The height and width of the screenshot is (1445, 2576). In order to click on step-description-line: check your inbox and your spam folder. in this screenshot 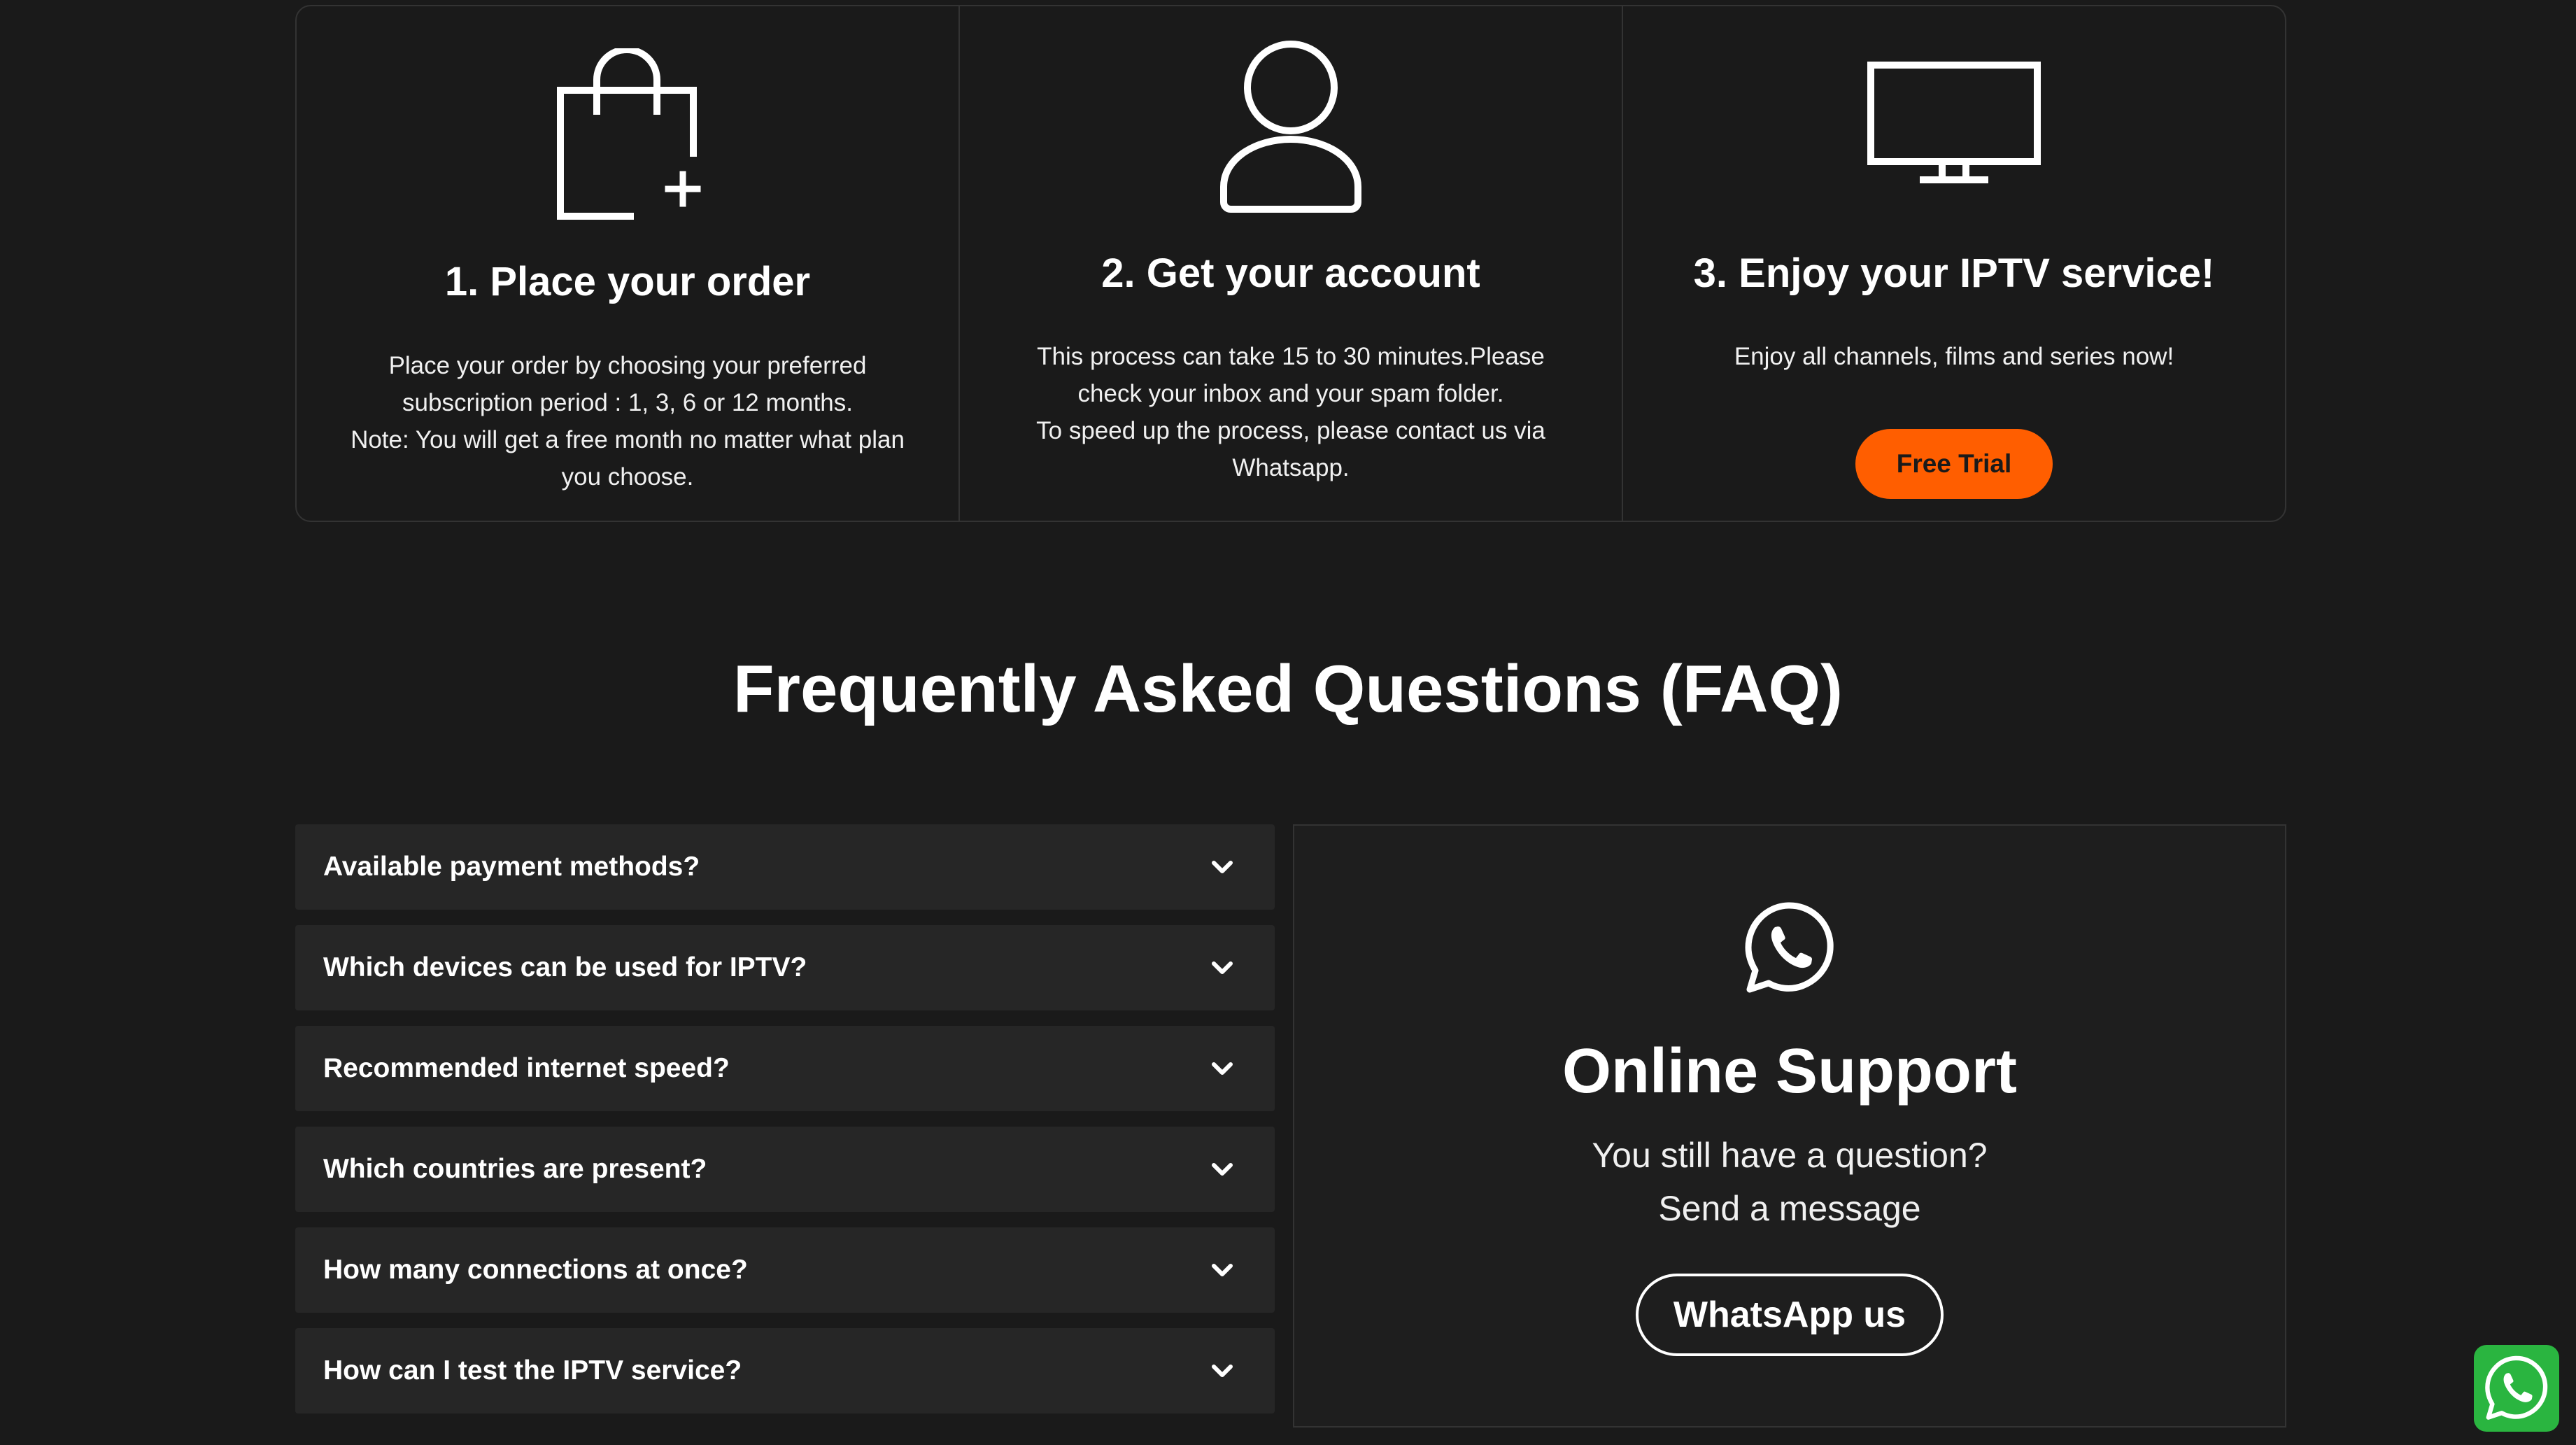, I will do `click(1290, 393)`.